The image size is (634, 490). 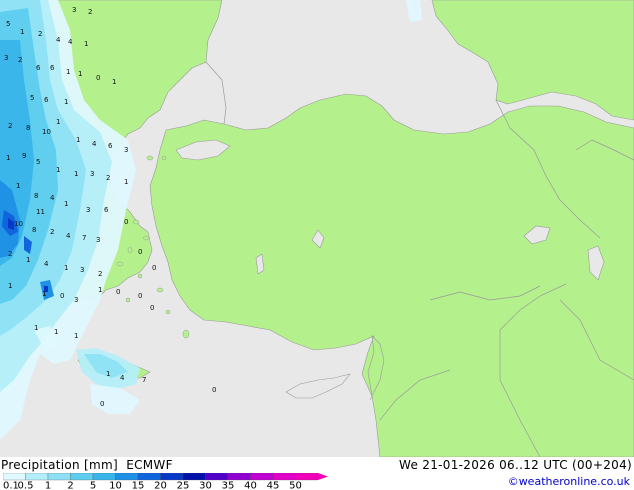 What do you see at coordinates (115, 485) in the screenshot?
I see `scale-tick-label: 10` at bounding box center [115, 485].